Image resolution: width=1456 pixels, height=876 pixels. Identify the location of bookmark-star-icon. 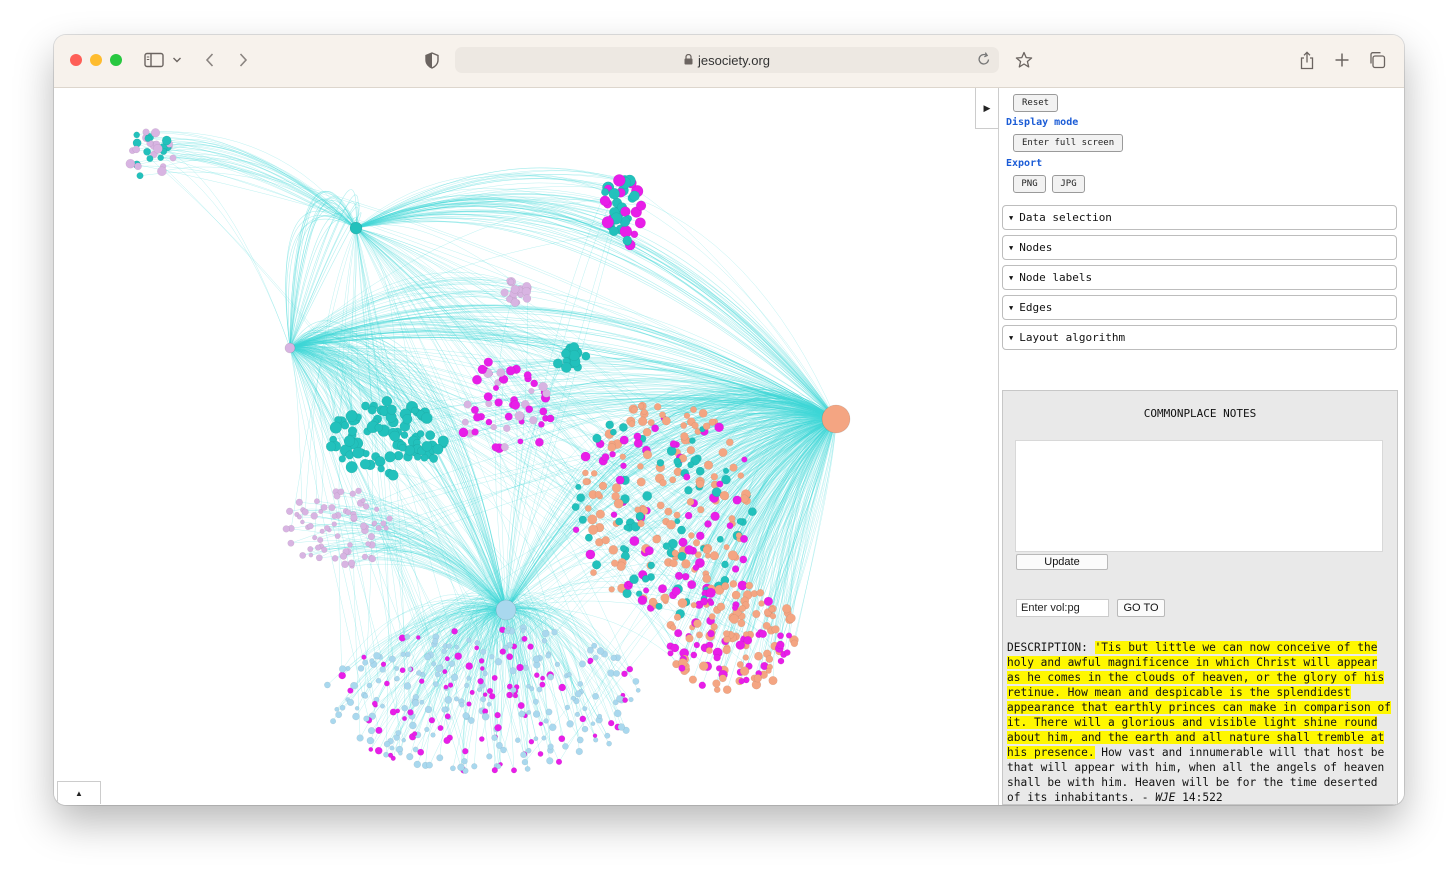
(1024, 60).